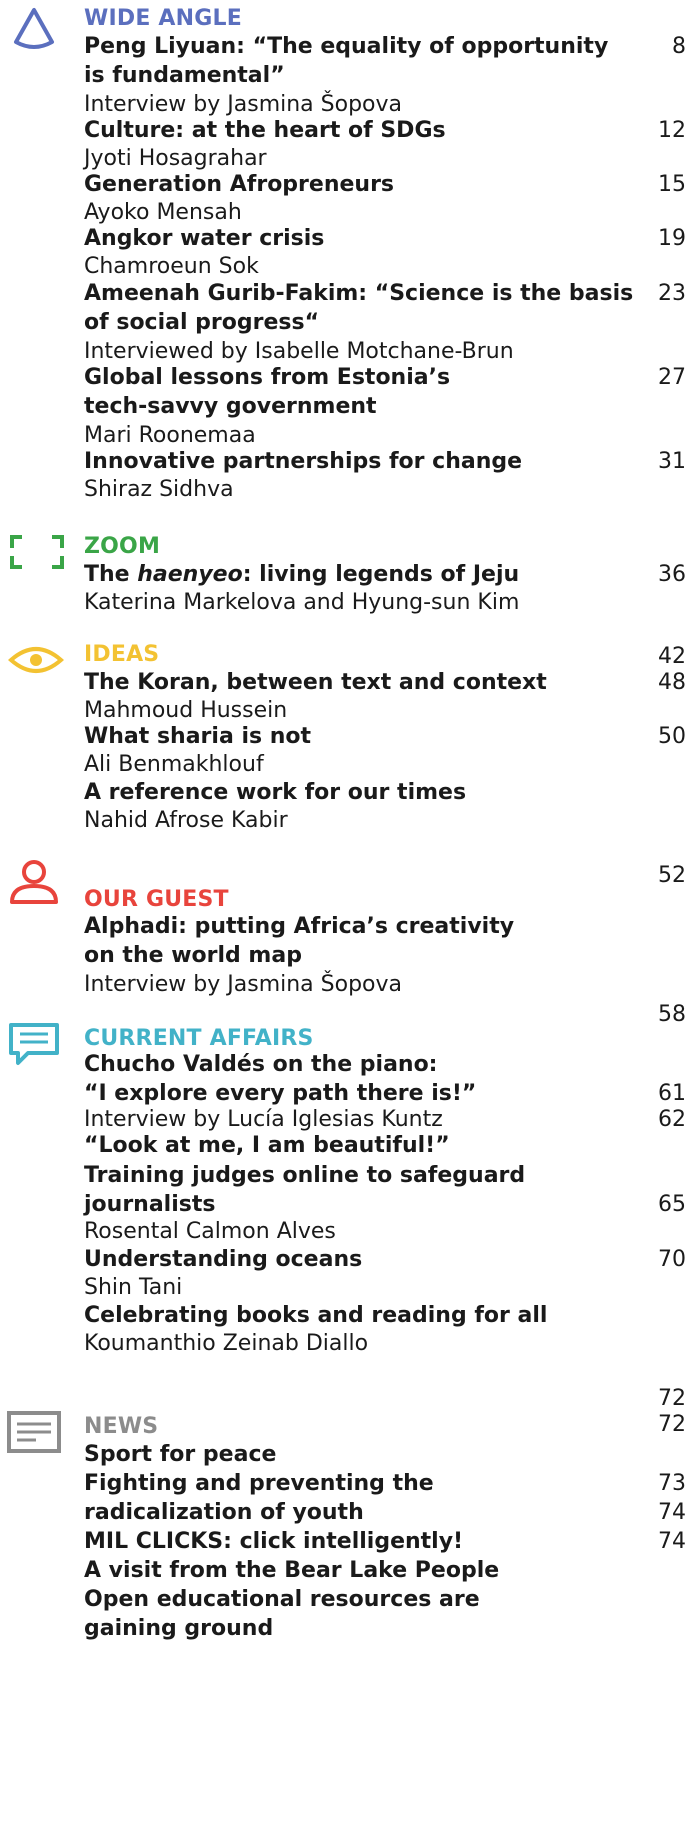 The width and height of the screenshot is (692, 1825). What do you see at coordinates (204, 239) in the screenshot?
I see `article-title: Angkor water crisis` at bounding box center [204, 239].